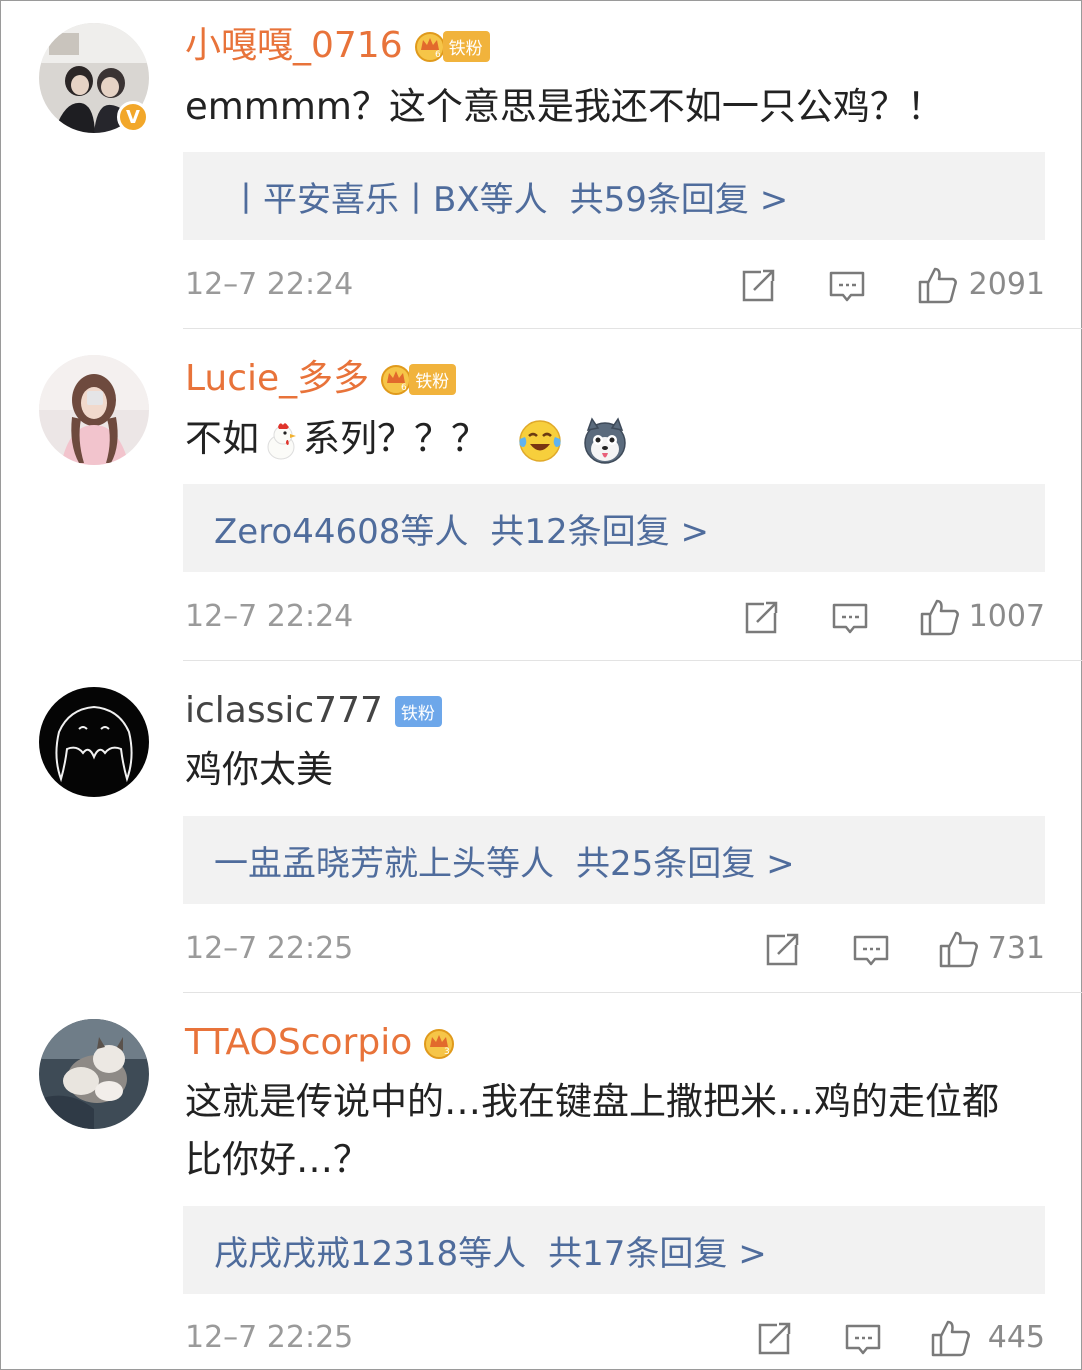 Image resolution: width=1082 pixels, height=1370 pixels. Describe the element at coordinates (599, 531) in the screenshot. I see `reply-count: 共12条回复 >` at that location.